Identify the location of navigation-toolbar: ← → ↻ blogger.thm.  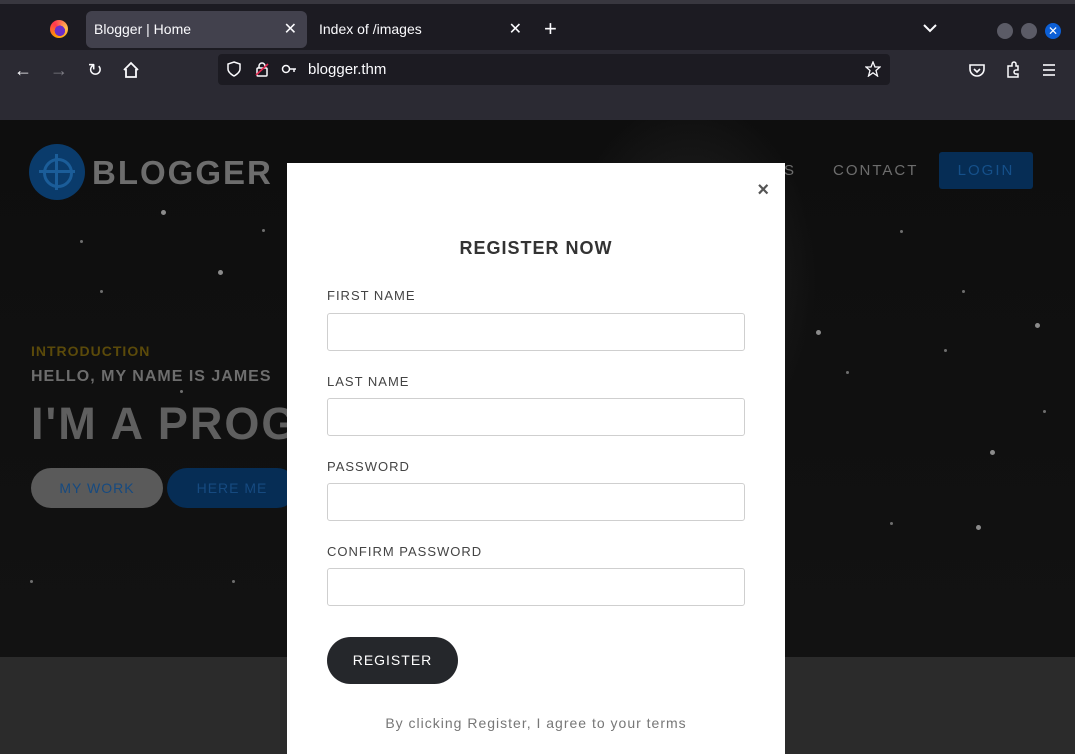
(537, 70).